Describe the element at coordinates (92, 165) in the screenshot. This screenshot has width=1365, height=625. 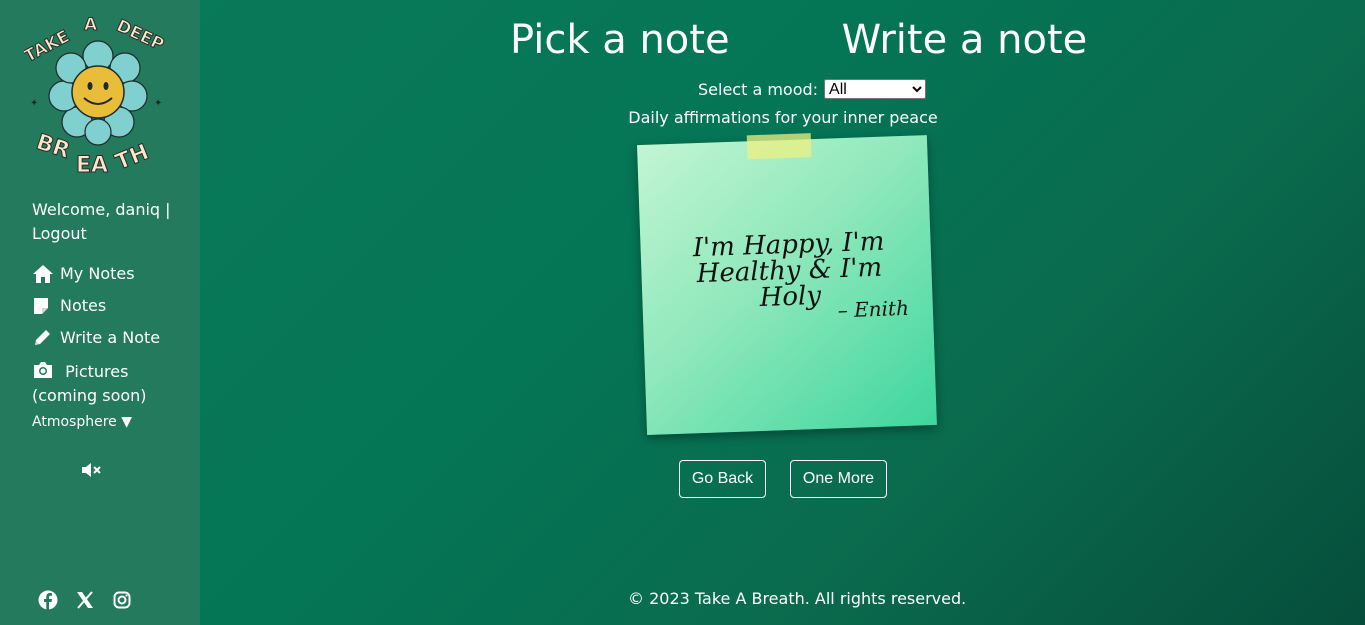
I see `svg-text: EA` at that location.